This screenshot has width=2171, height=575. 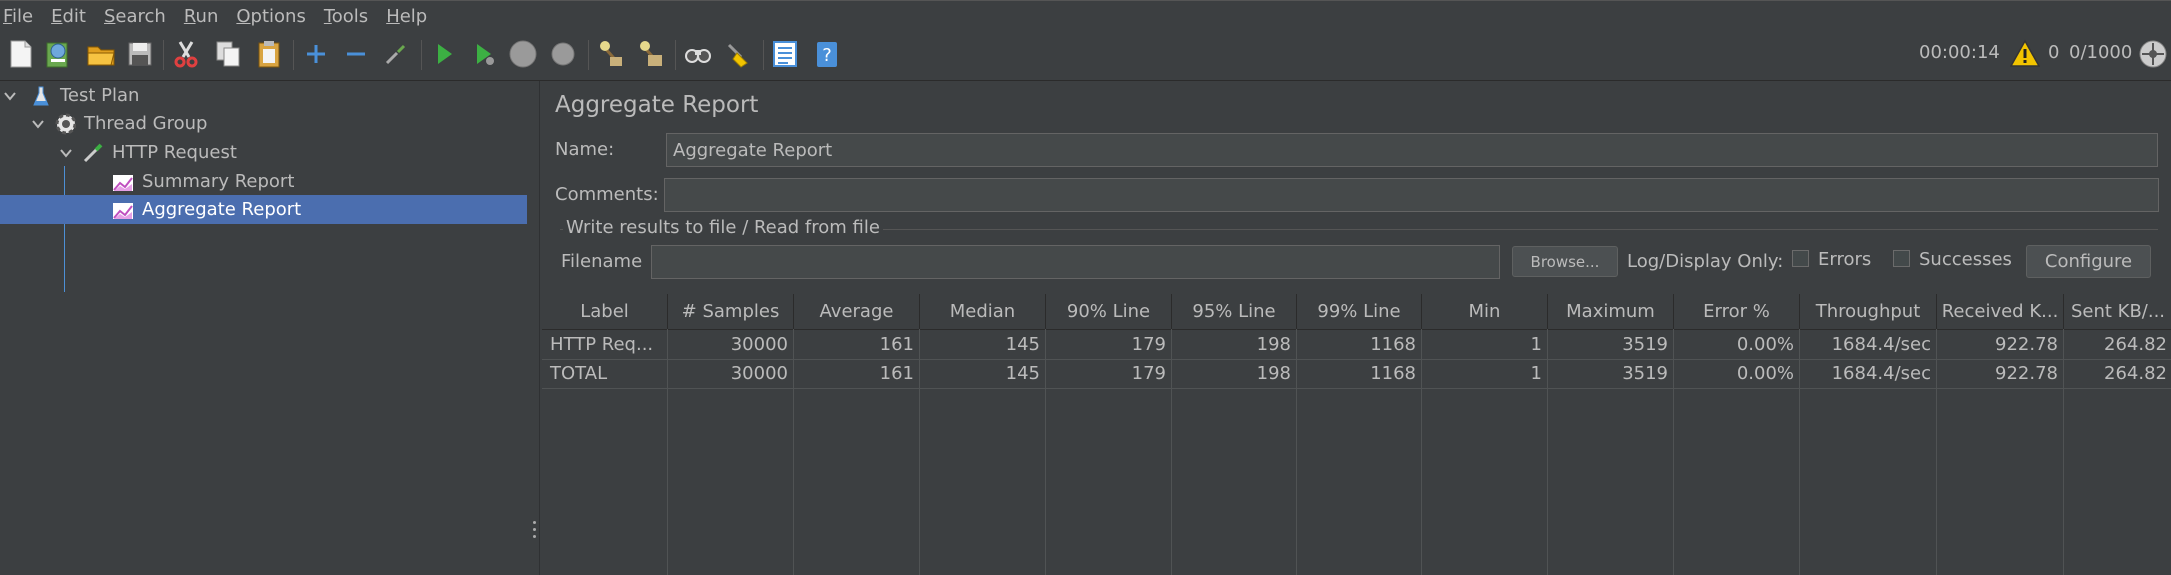 What do you see at coordinates (607, 194) in the screenshot?
I see `comments-label: Comments:` at bounding box center [607, 194].